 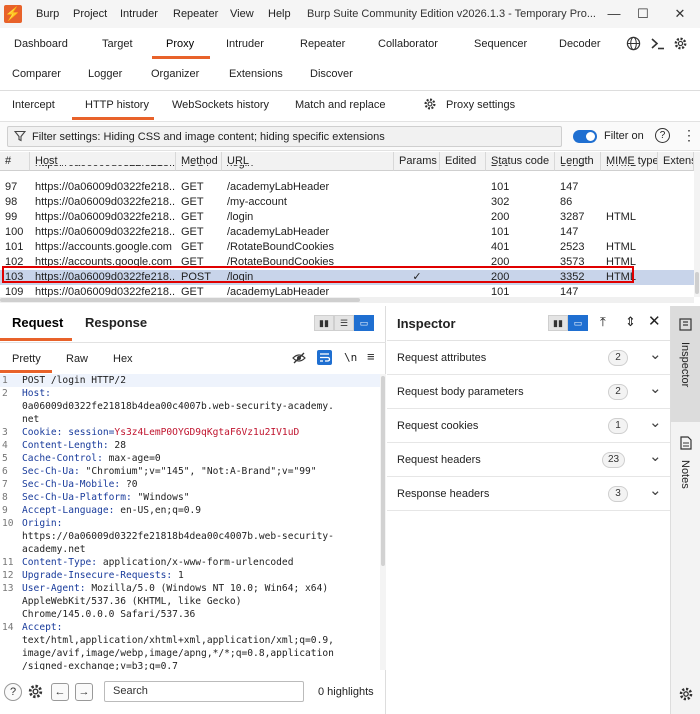 What do you see at coordinates (13, 14) in the screenshot?
I see `burp-logo-icon: ⚡` at bounding box center [13, 14].